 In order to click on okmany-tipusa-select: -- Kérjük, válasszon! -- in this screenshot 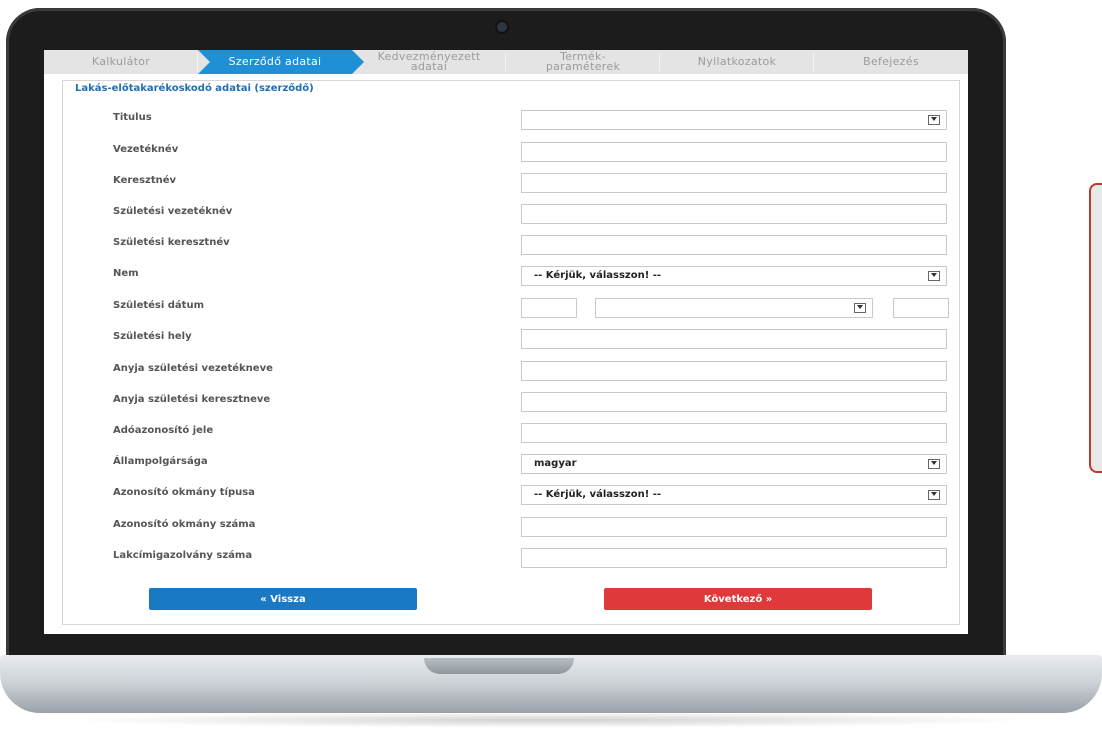, I will do `click(734, 495)`.